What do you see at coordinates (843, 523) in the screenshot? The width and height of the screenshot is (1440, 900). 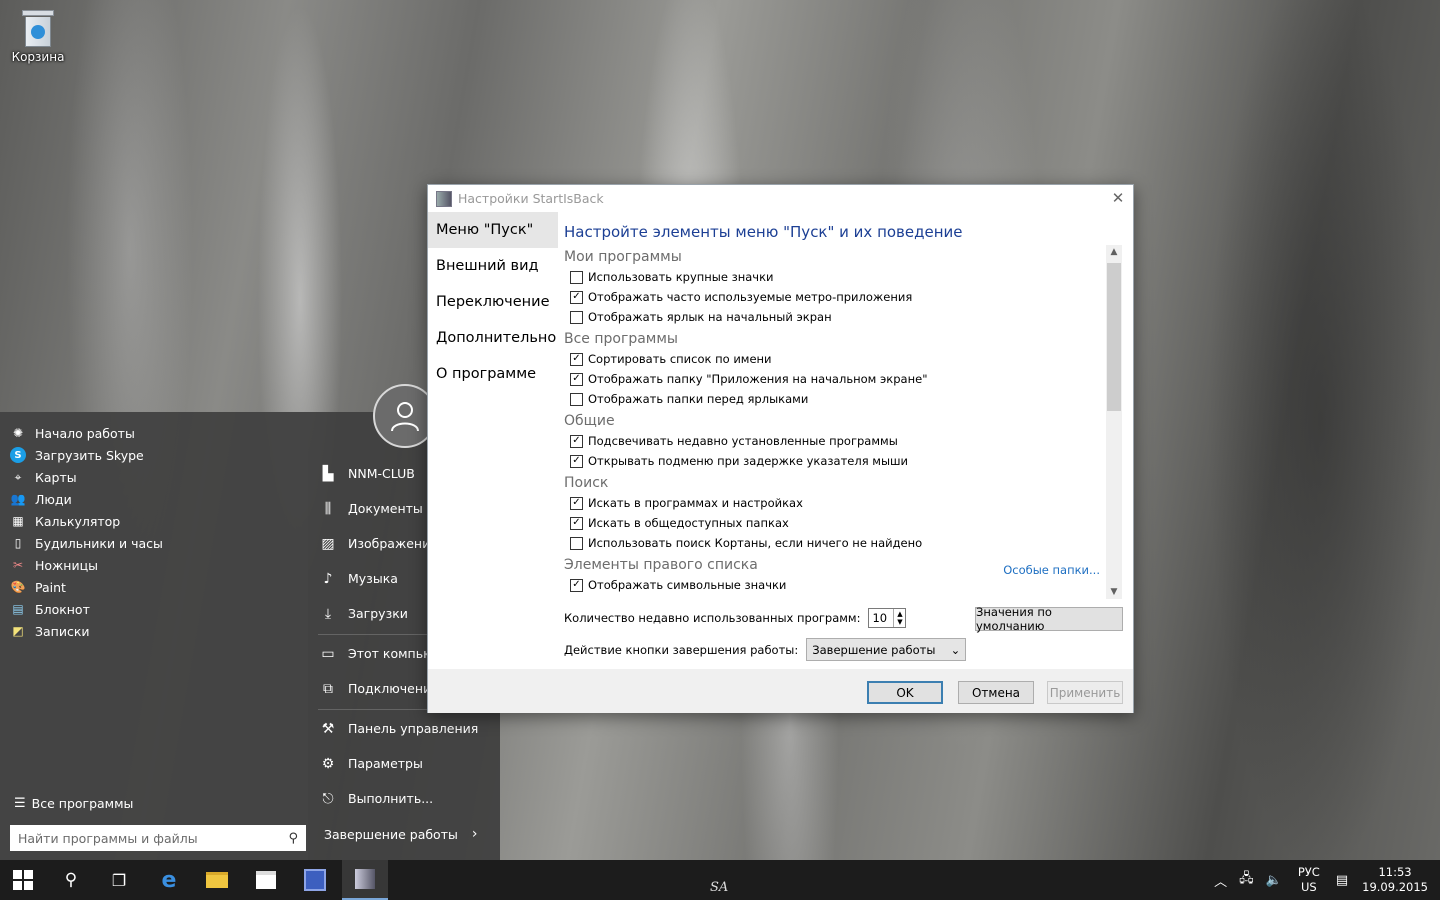 I see `option-checkbox-row: ✓ Искать в общедоступных папках` at bounding box center [843, 523].